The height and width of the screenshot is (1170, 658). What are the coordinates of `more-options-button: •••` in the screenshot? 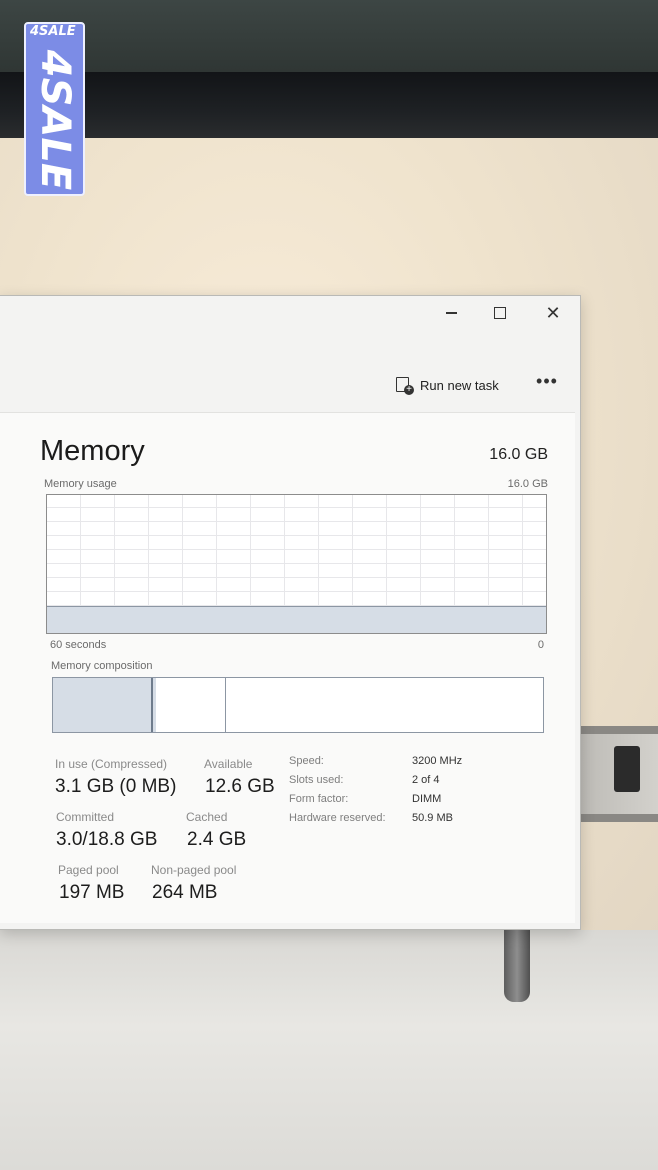 It's located at (547, 383).